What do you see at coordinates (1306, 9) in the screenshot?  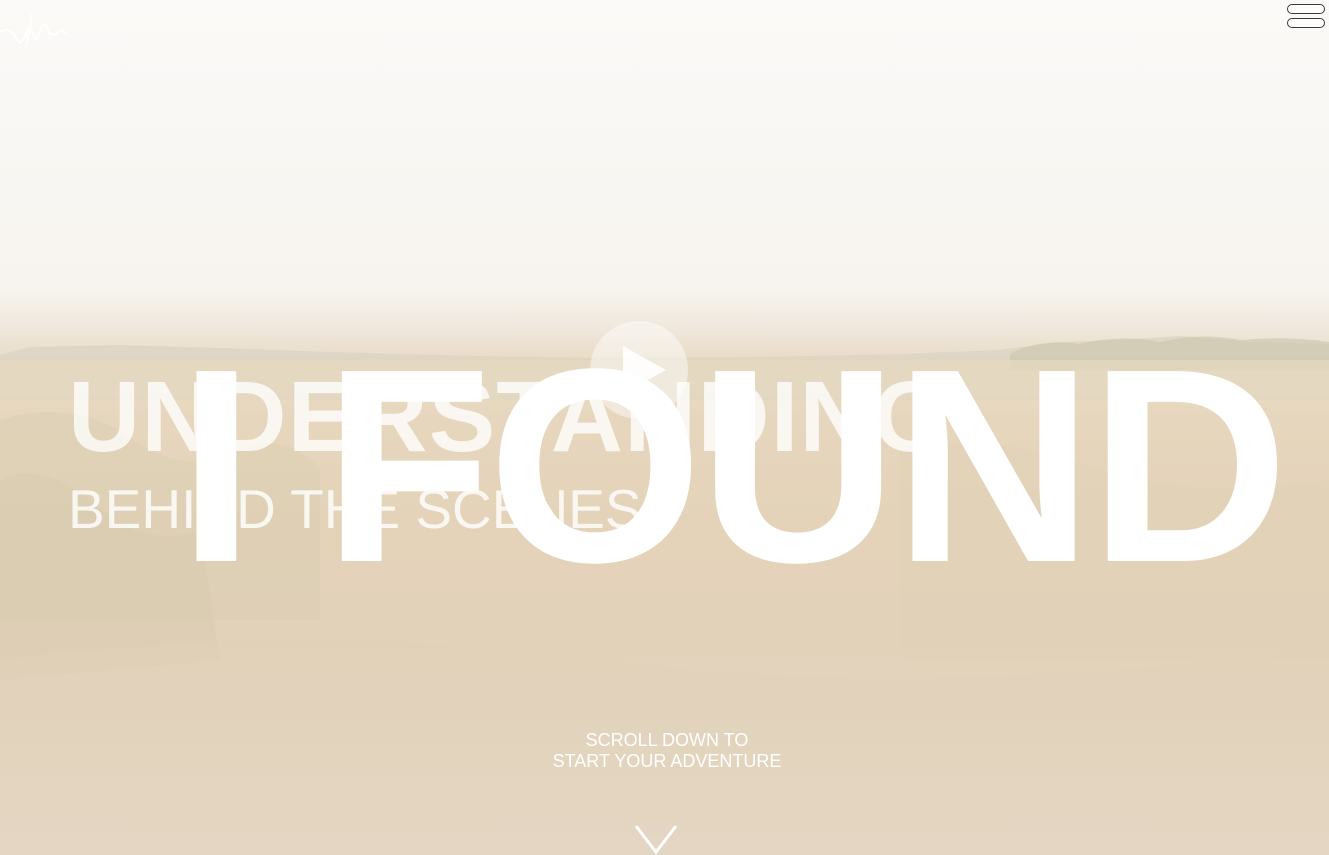 I see `menu-bar-top` at bounding box center [1306, 9].